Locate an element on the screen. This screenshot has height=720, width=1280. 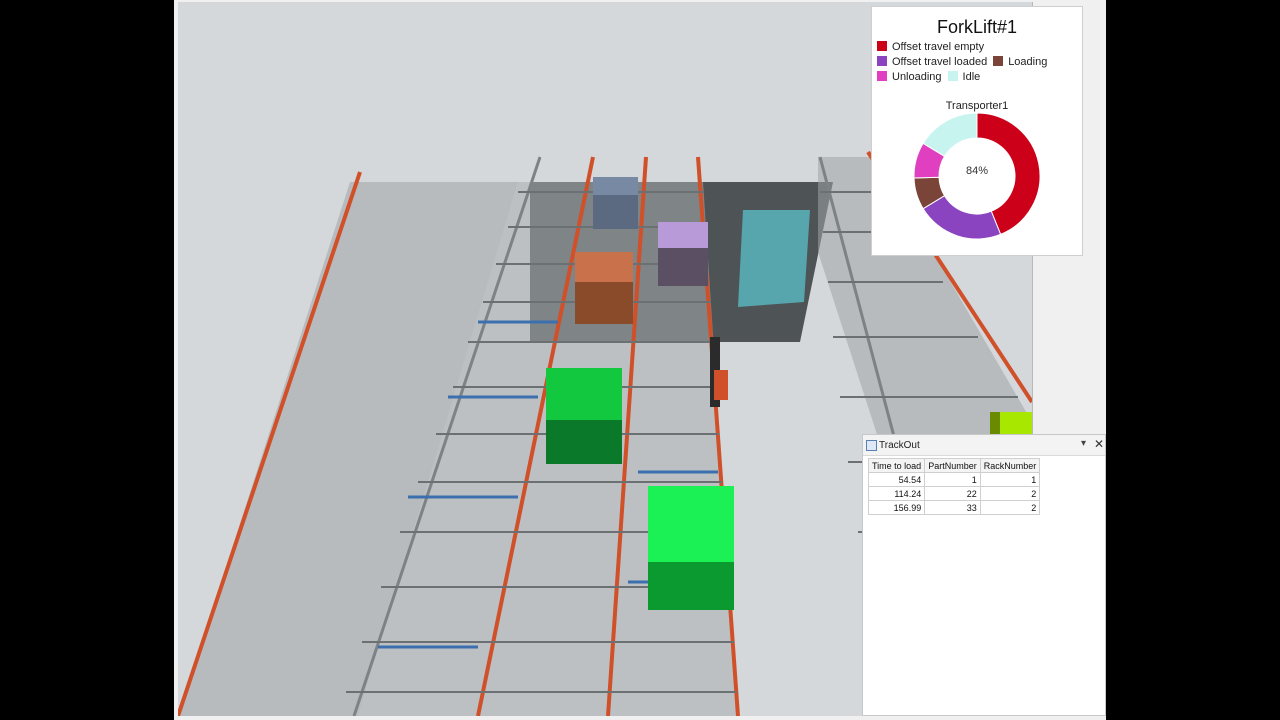
table-cell: 114.24 is located at coordinates (896, 493).